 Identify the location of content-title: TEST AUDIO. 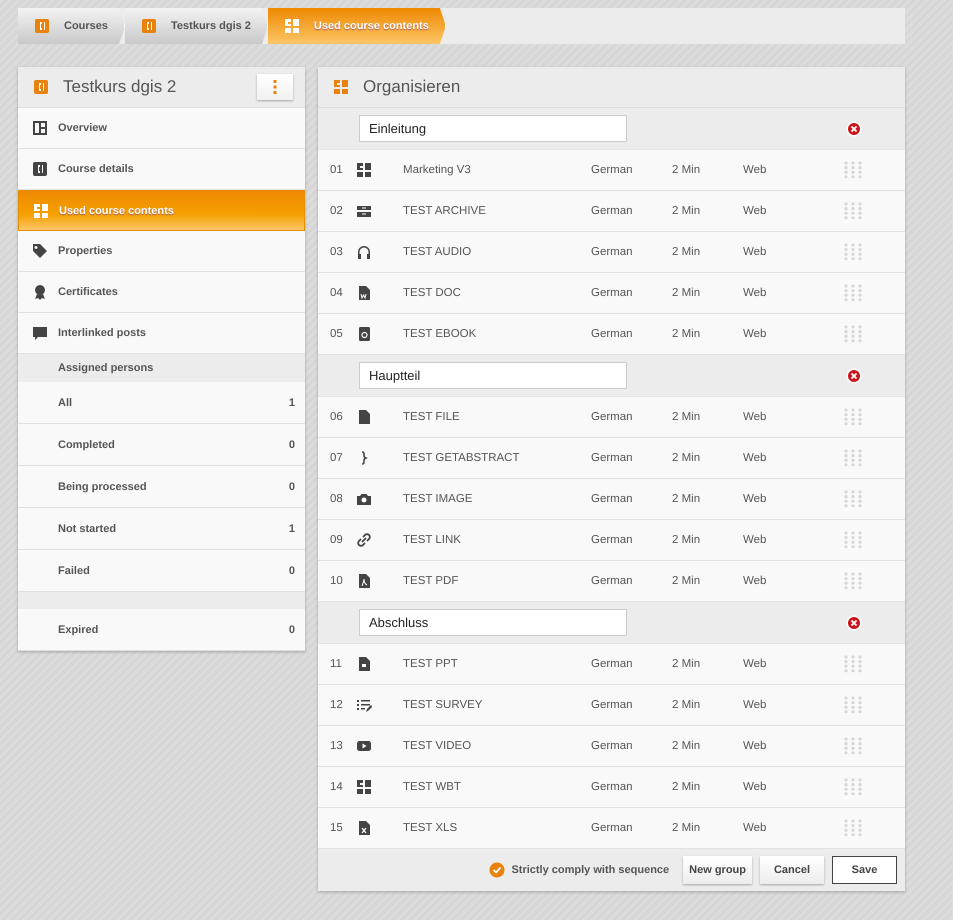
(437, 252).